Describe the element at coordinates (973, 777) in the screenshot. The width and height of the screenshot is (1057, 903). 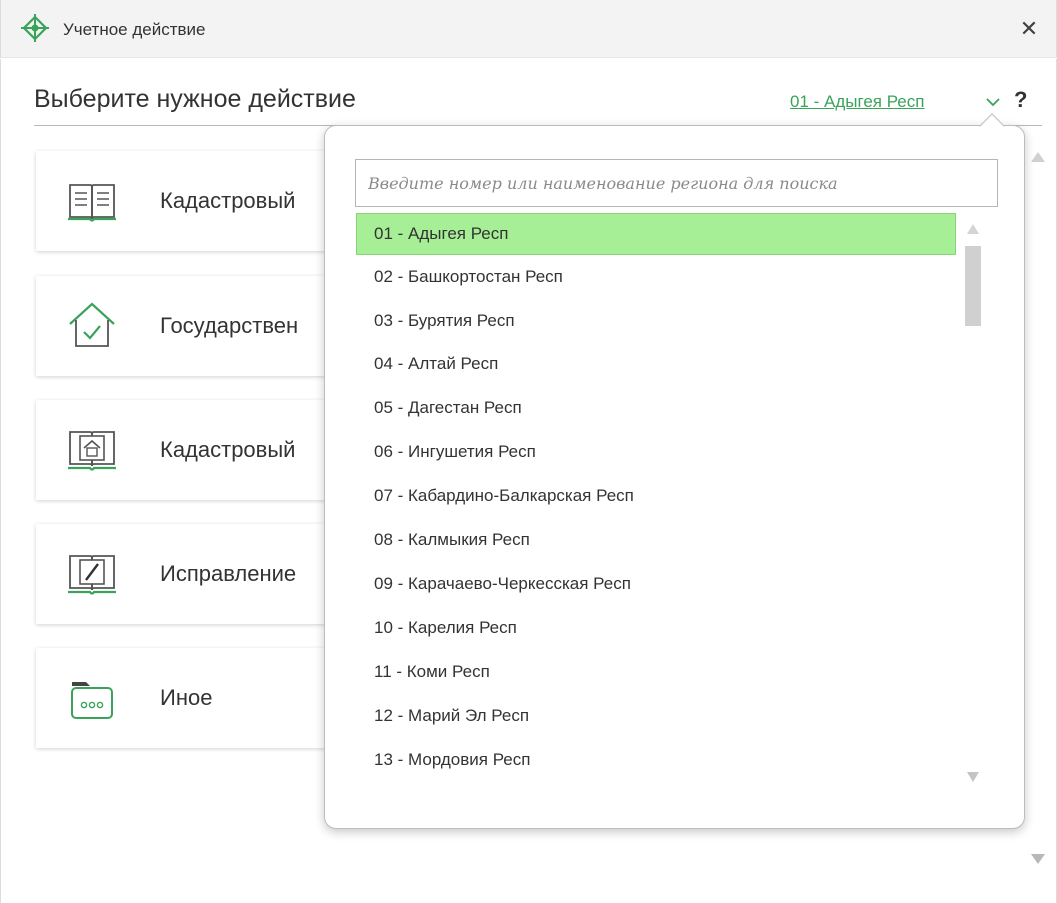
I see `list-scroll-down-icon` at that location.